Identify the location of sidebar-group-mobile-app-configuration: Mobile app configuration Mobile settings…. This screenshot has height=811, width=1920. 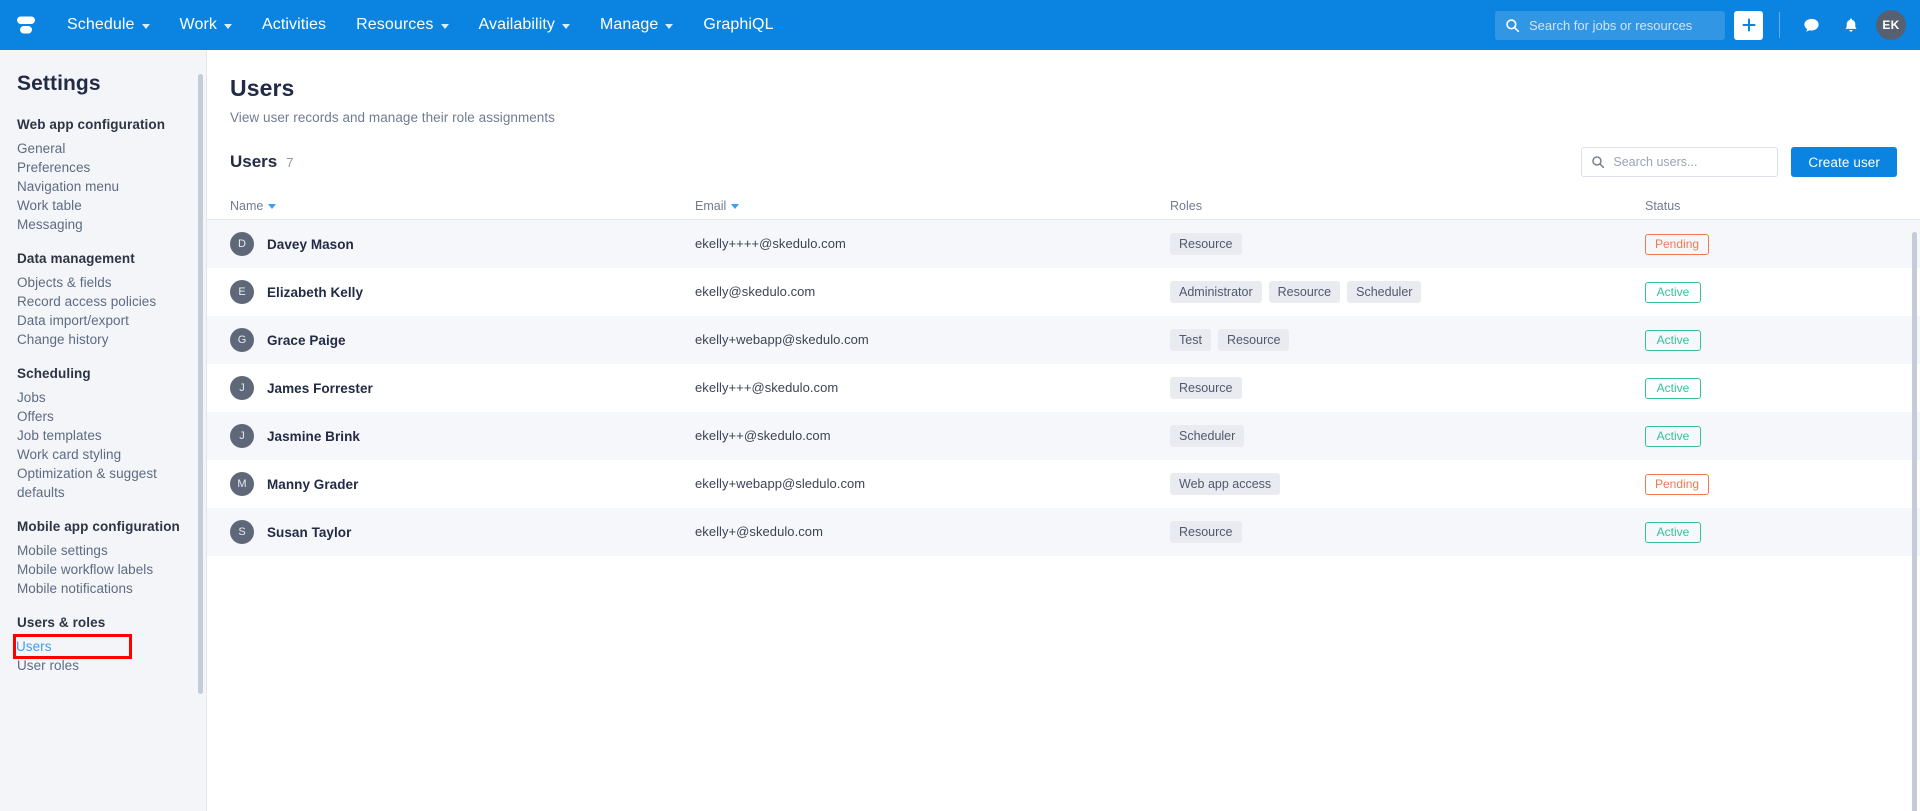
(106, 558).